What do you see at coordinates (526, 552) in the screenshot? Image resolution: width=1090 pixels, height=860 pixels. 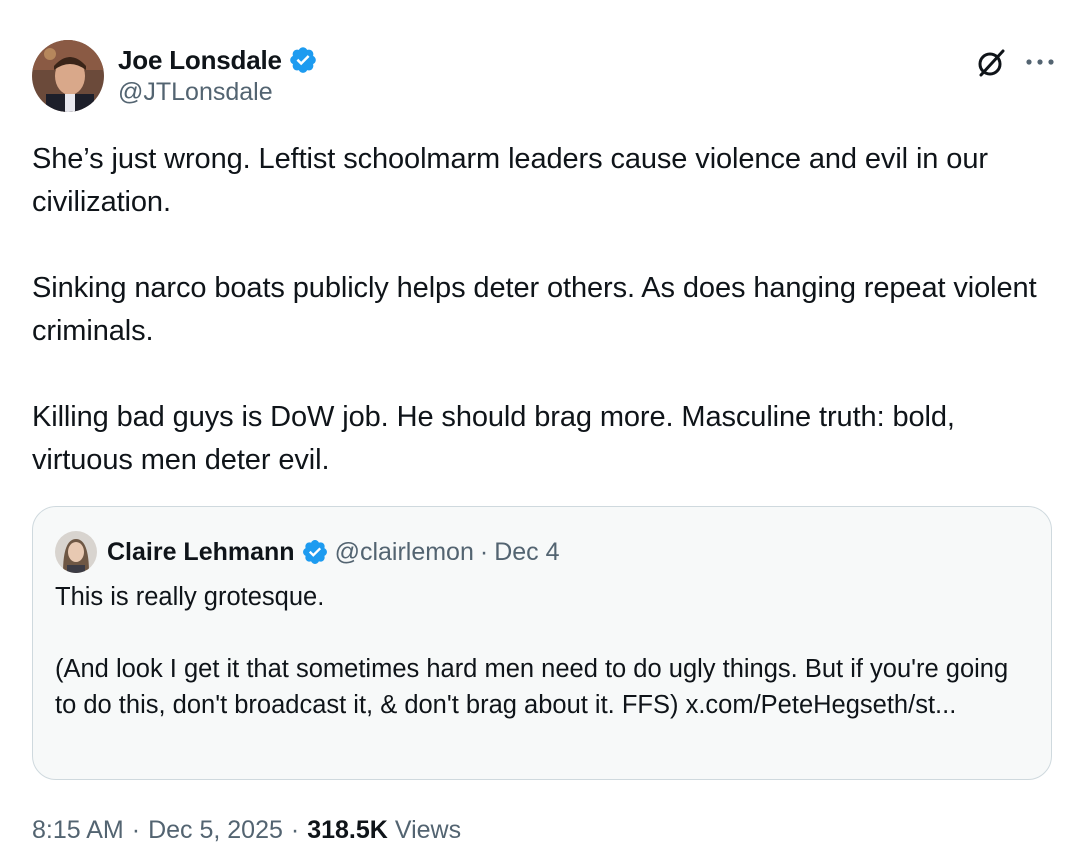 I see `quoted-date: Dec 4` at bounding box center [526, 552].